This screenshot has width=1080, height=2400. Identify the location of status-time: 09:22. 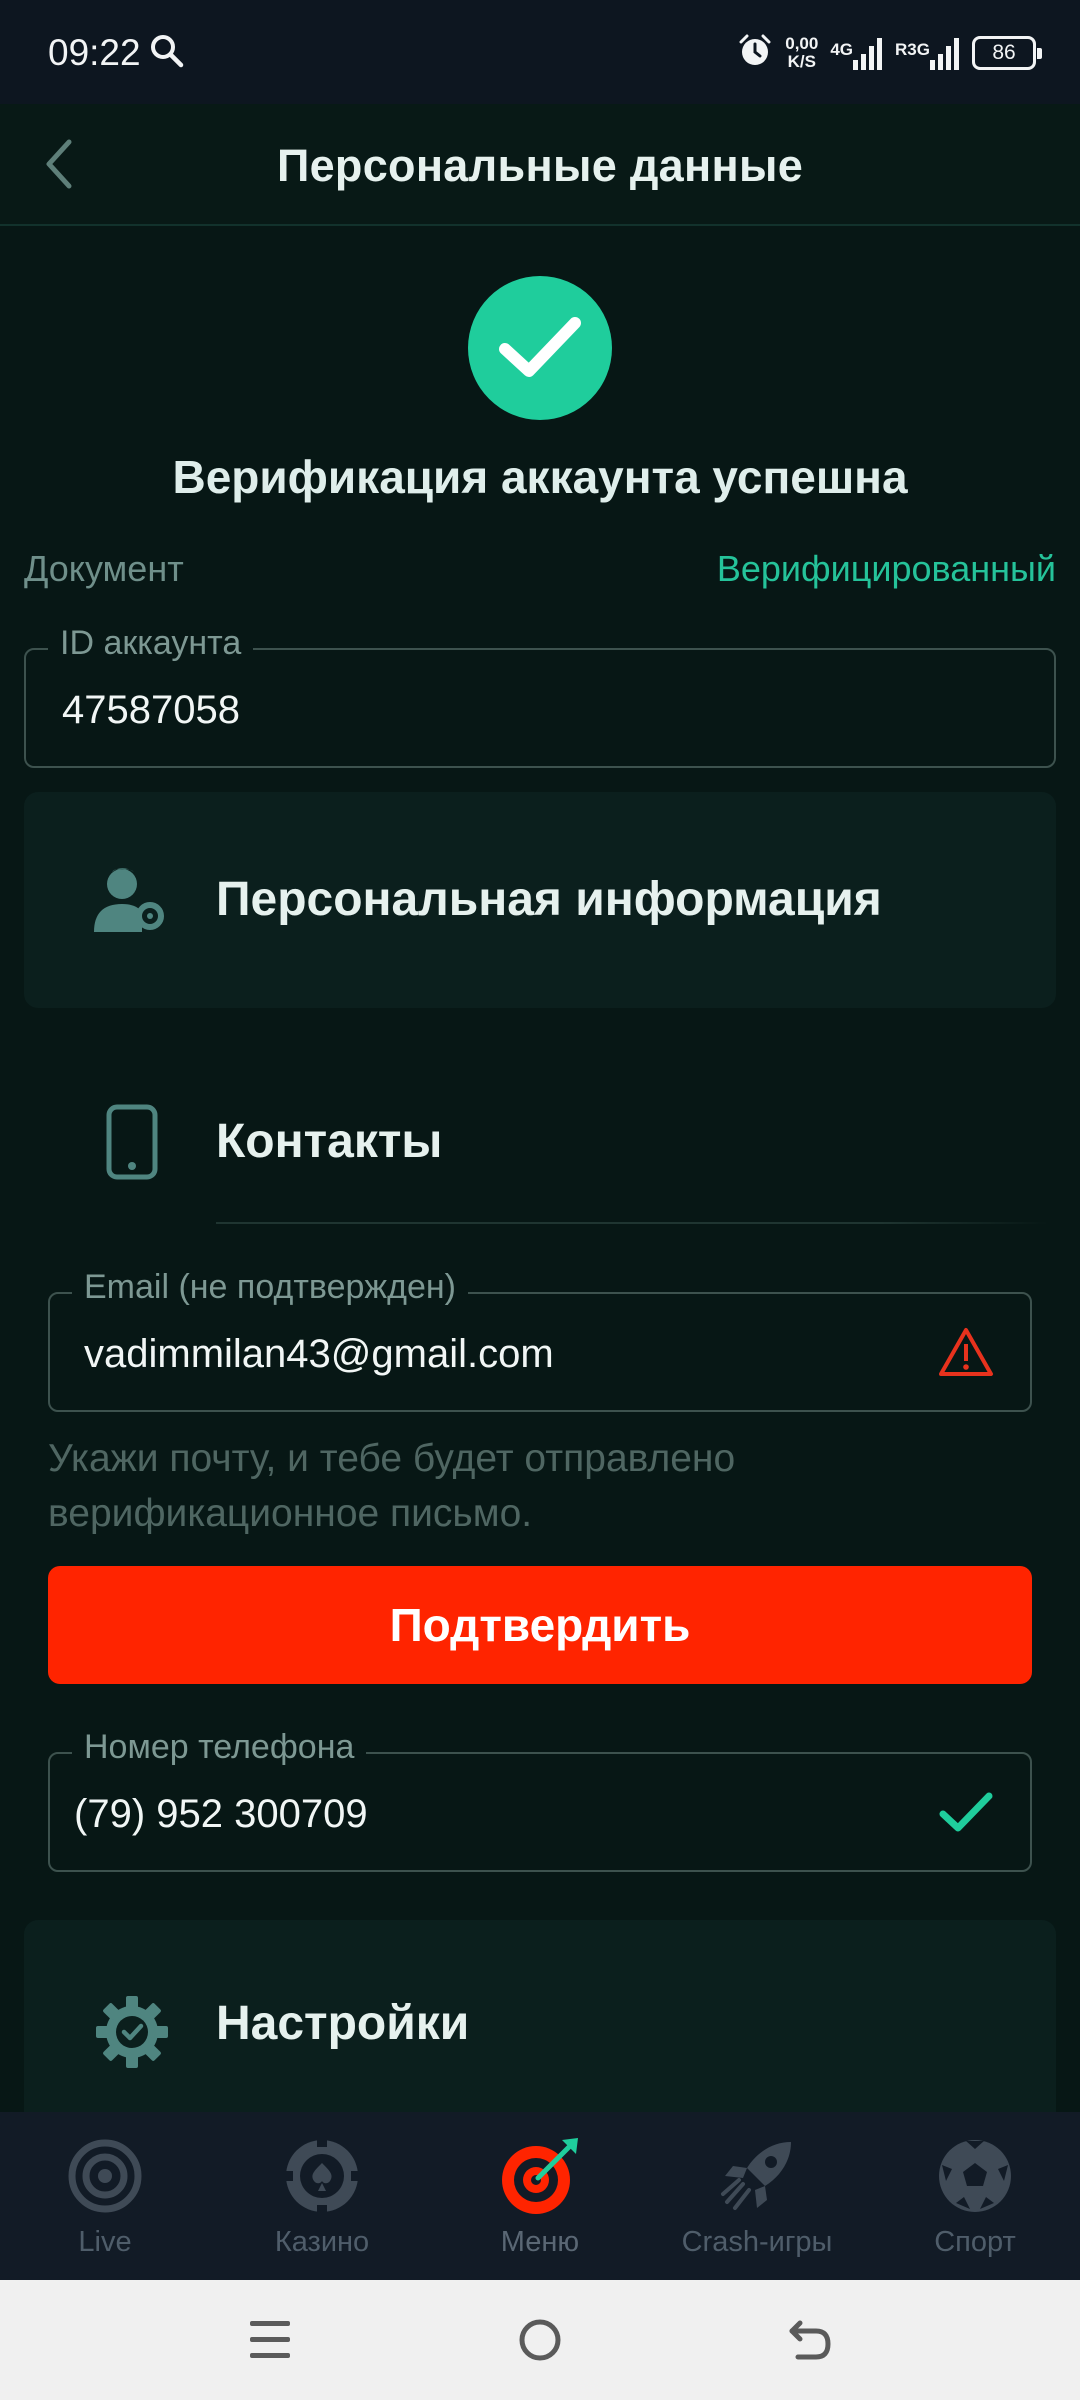
(94, 52).